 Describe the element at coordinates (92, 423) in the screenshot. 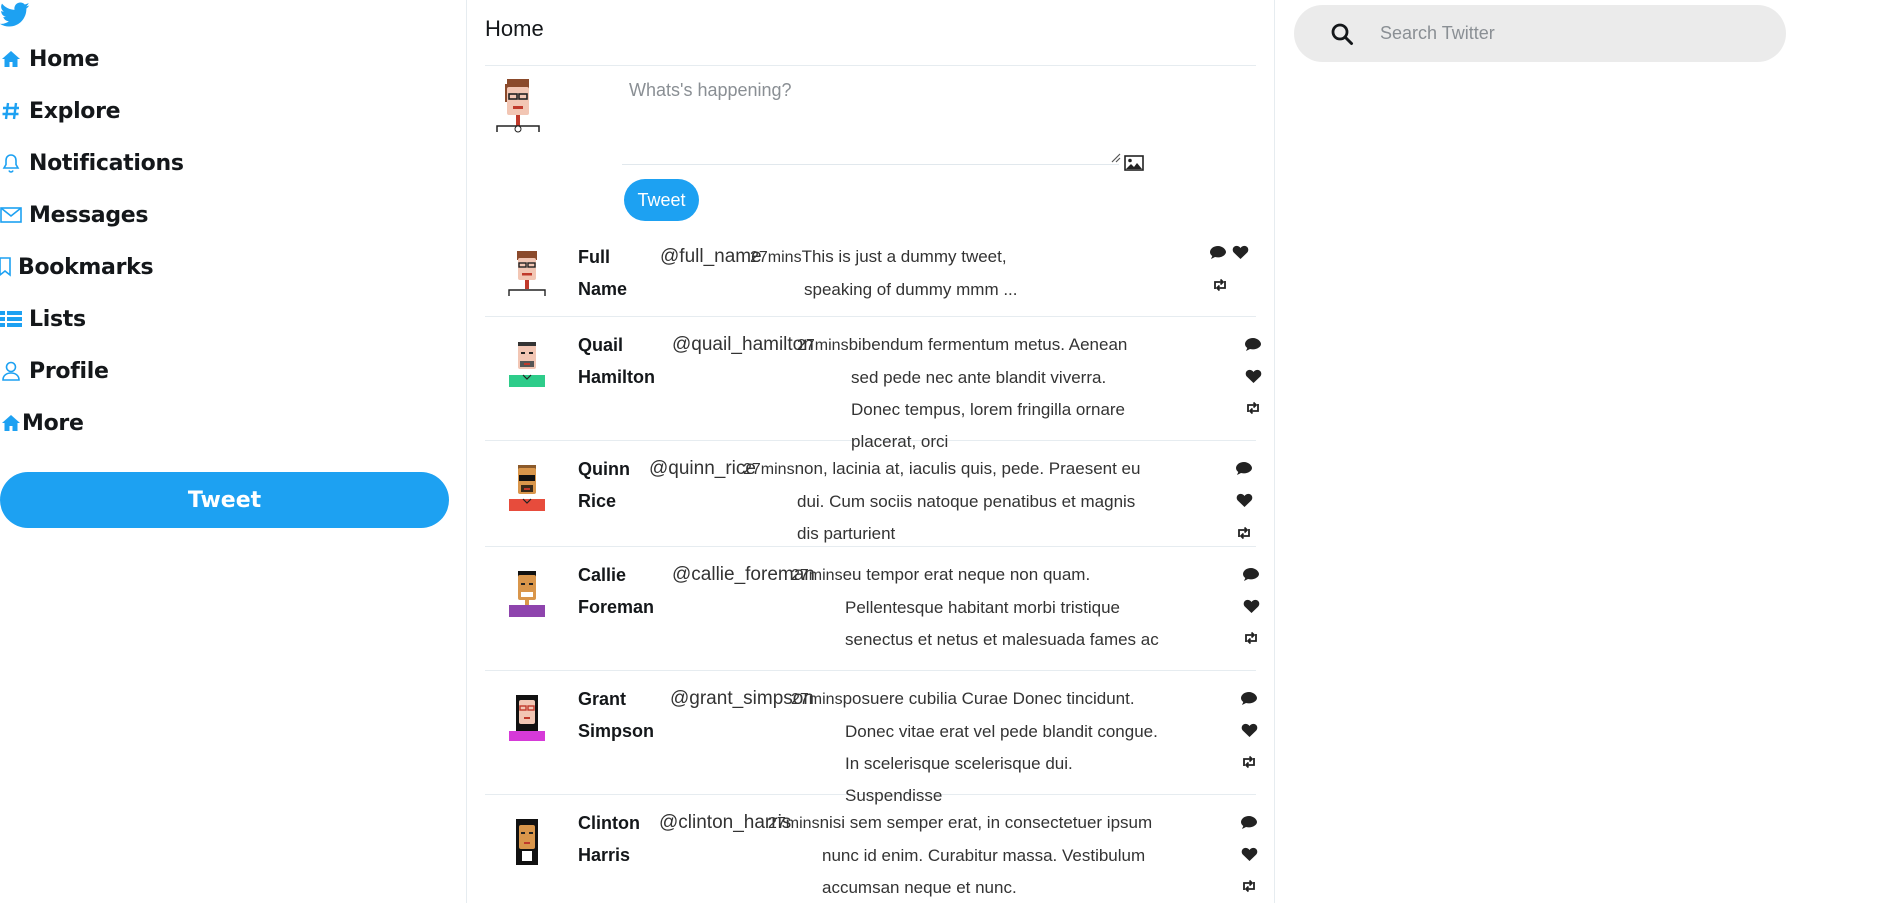

I see `nav-item-more: More` at that location.